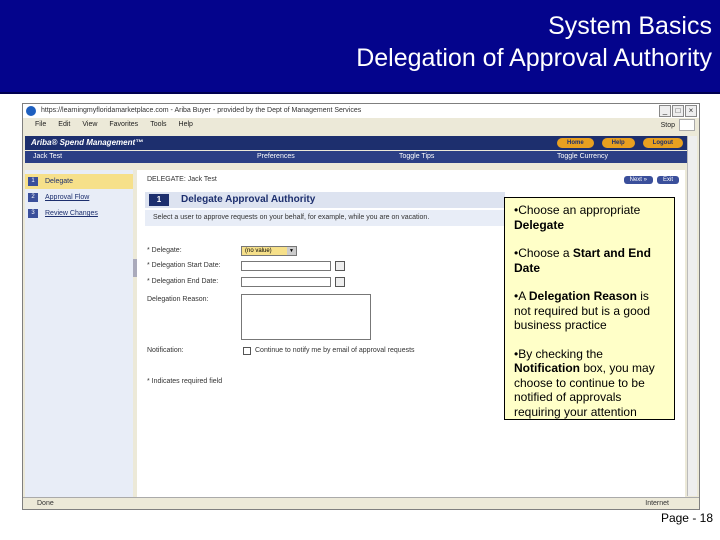 The height and width of the screenshot is (540, 720). I want to click on slide-title-line2: Delegation of Approval Authority, so click(534, 58).